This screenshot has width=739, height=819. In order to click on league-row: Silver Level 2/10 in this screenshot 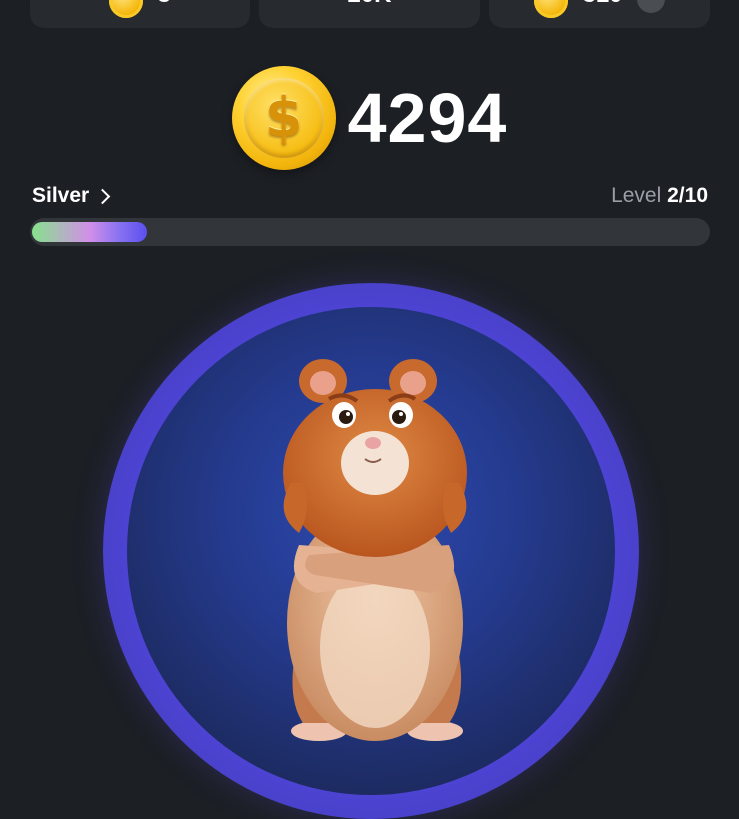, I will do `click(370, 196)`.